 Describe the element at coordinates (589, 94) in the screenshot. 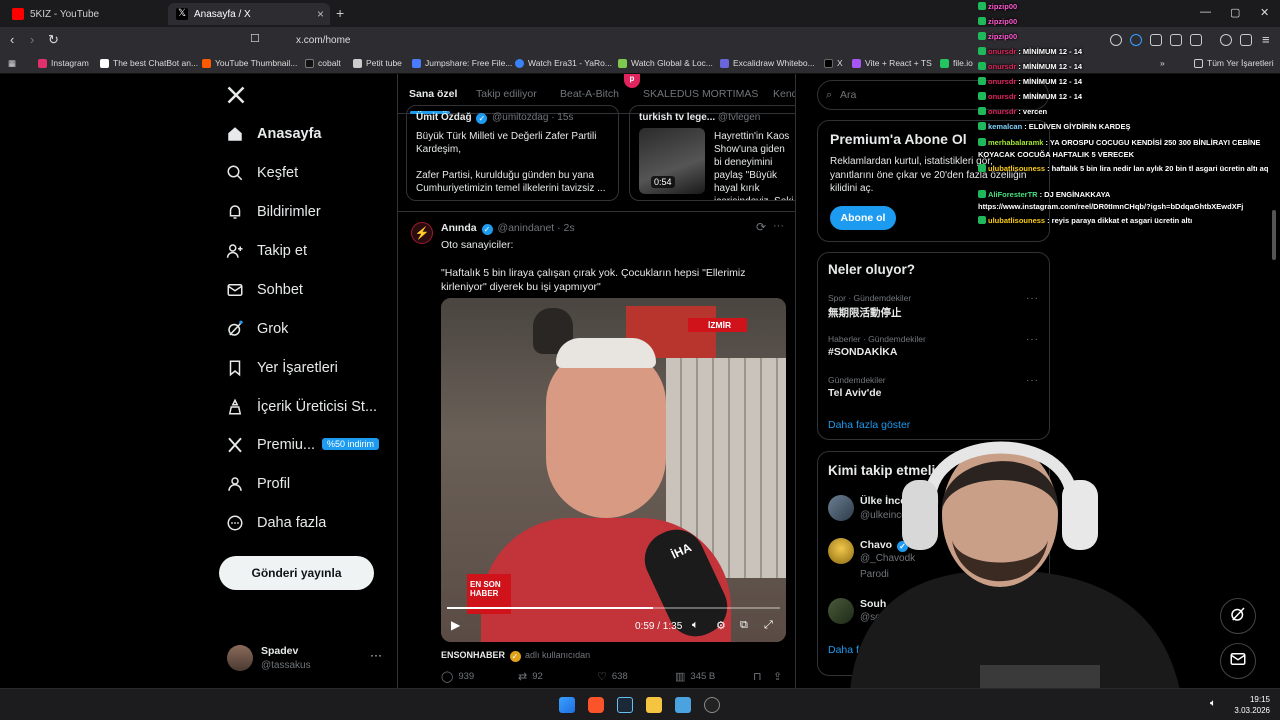

I see `tab-list: Beat-A-Bitch` at that location.